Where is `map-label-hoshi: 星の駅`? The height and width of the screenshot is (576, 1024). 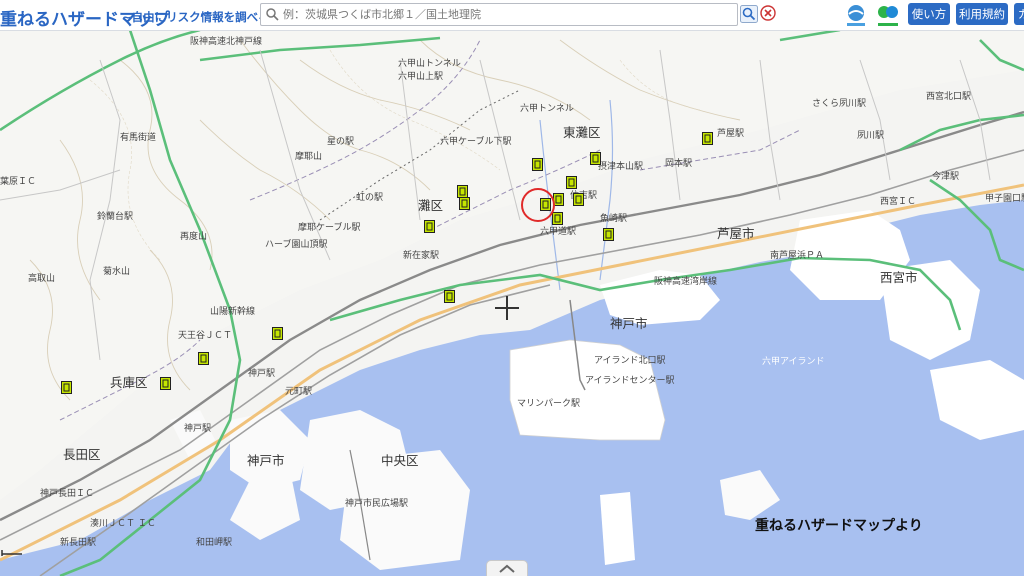
map-label-hoshi: 星の駅 is located at coordinates (341, 142).